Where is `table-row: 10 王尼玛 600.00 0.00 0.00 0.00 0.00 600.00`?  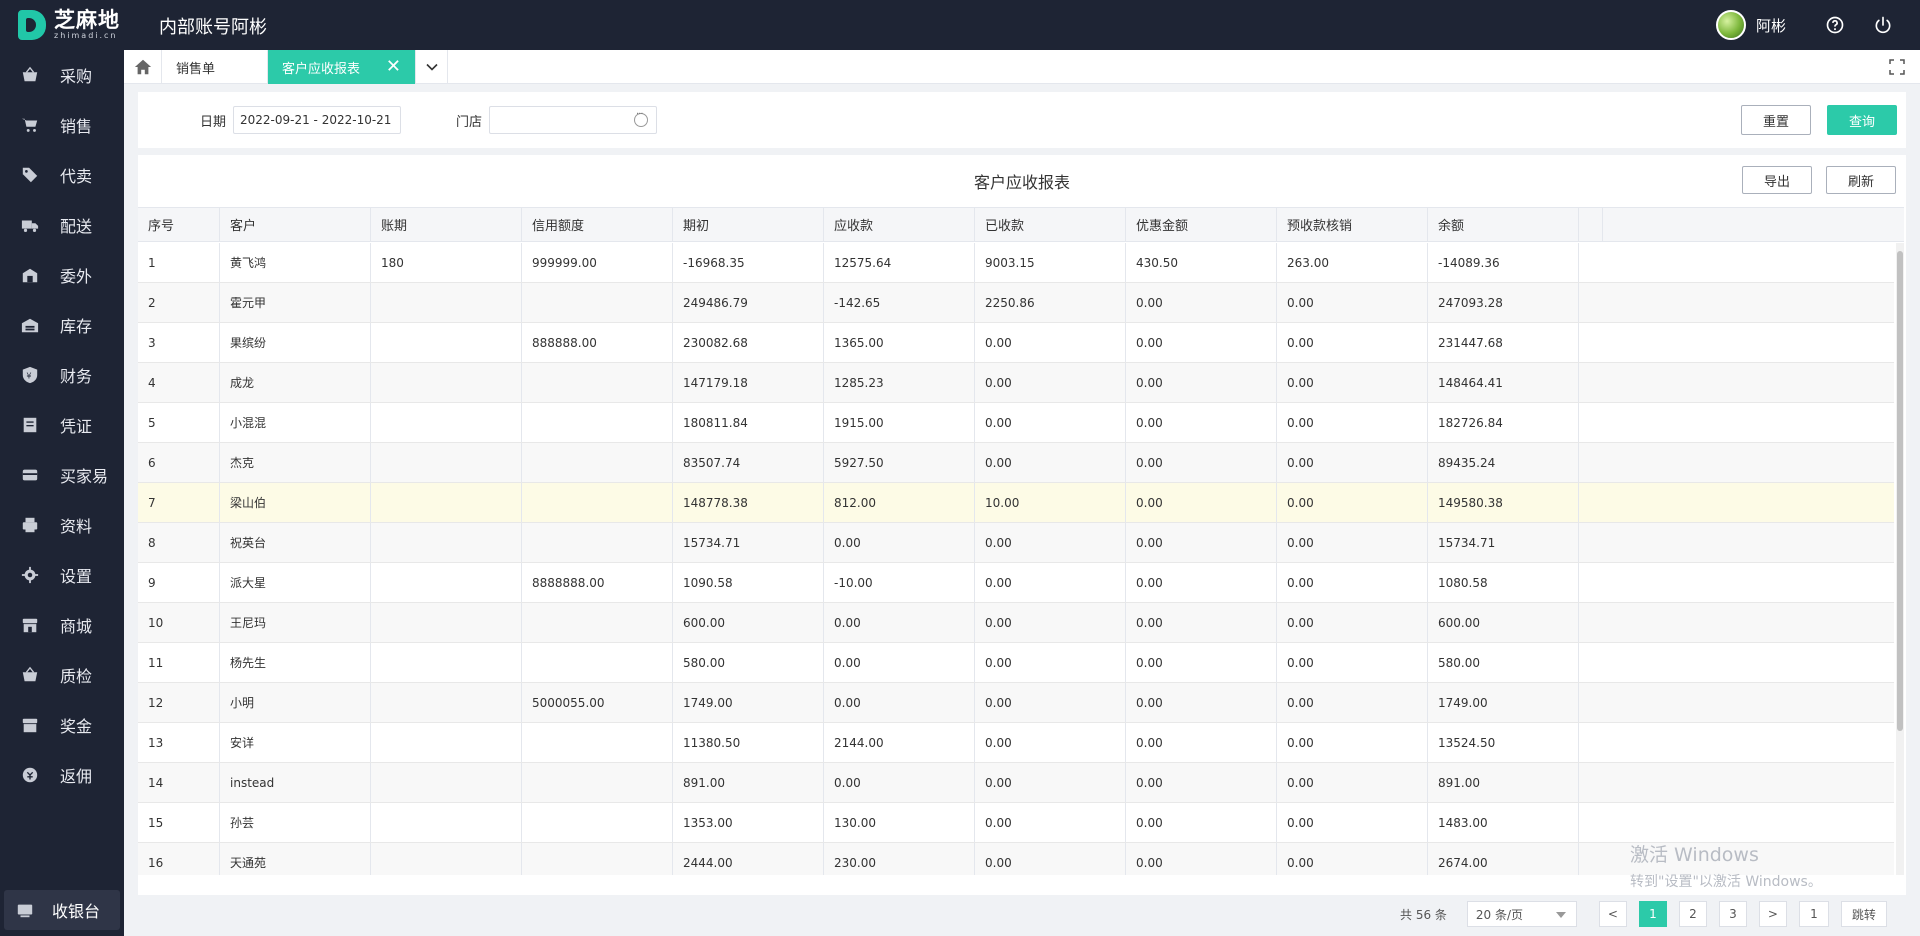
table-row: 10 王尼玛 600.00 0.00 0.00 0.00 0.00 600.00 is located at coordinates (1016, 623).